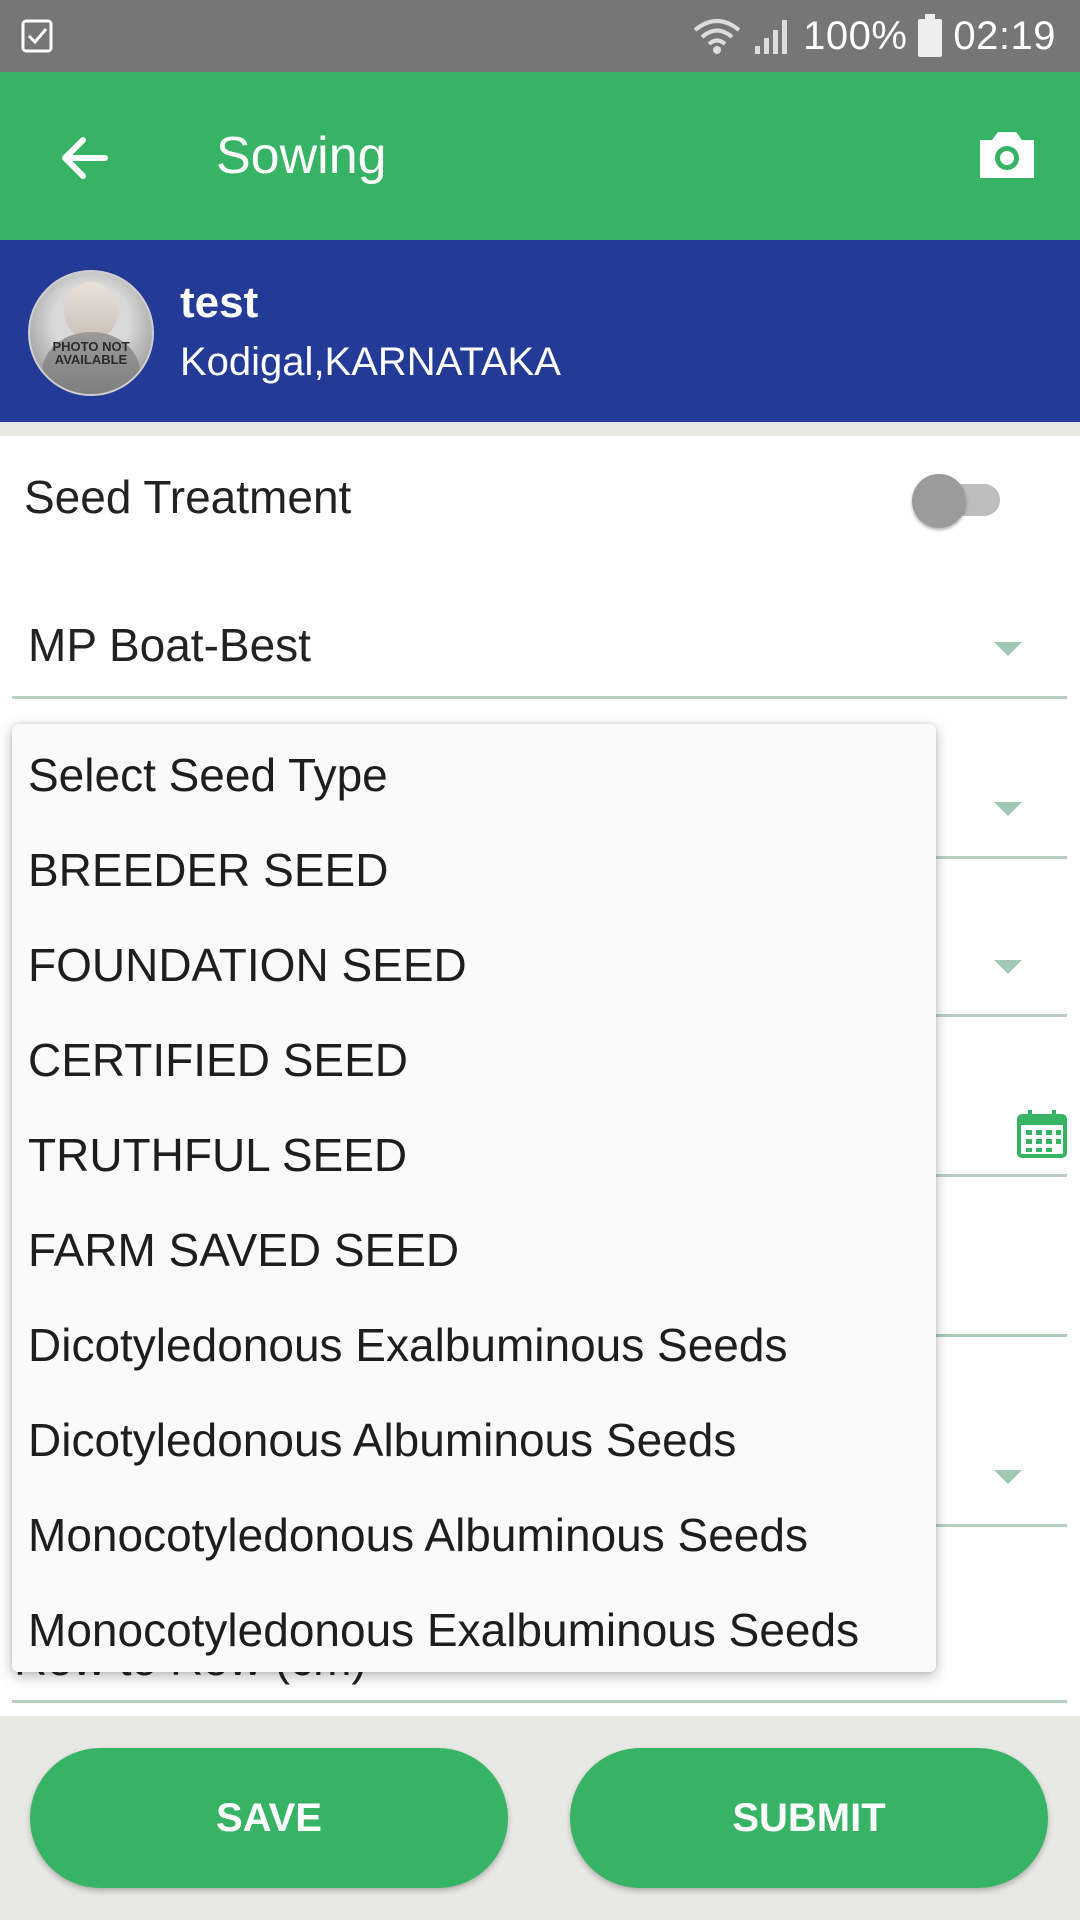  What do you see at coordinates (85, 158) in the screenshot?
I see `arrow-left-icon` at bounding box center [85, 158].